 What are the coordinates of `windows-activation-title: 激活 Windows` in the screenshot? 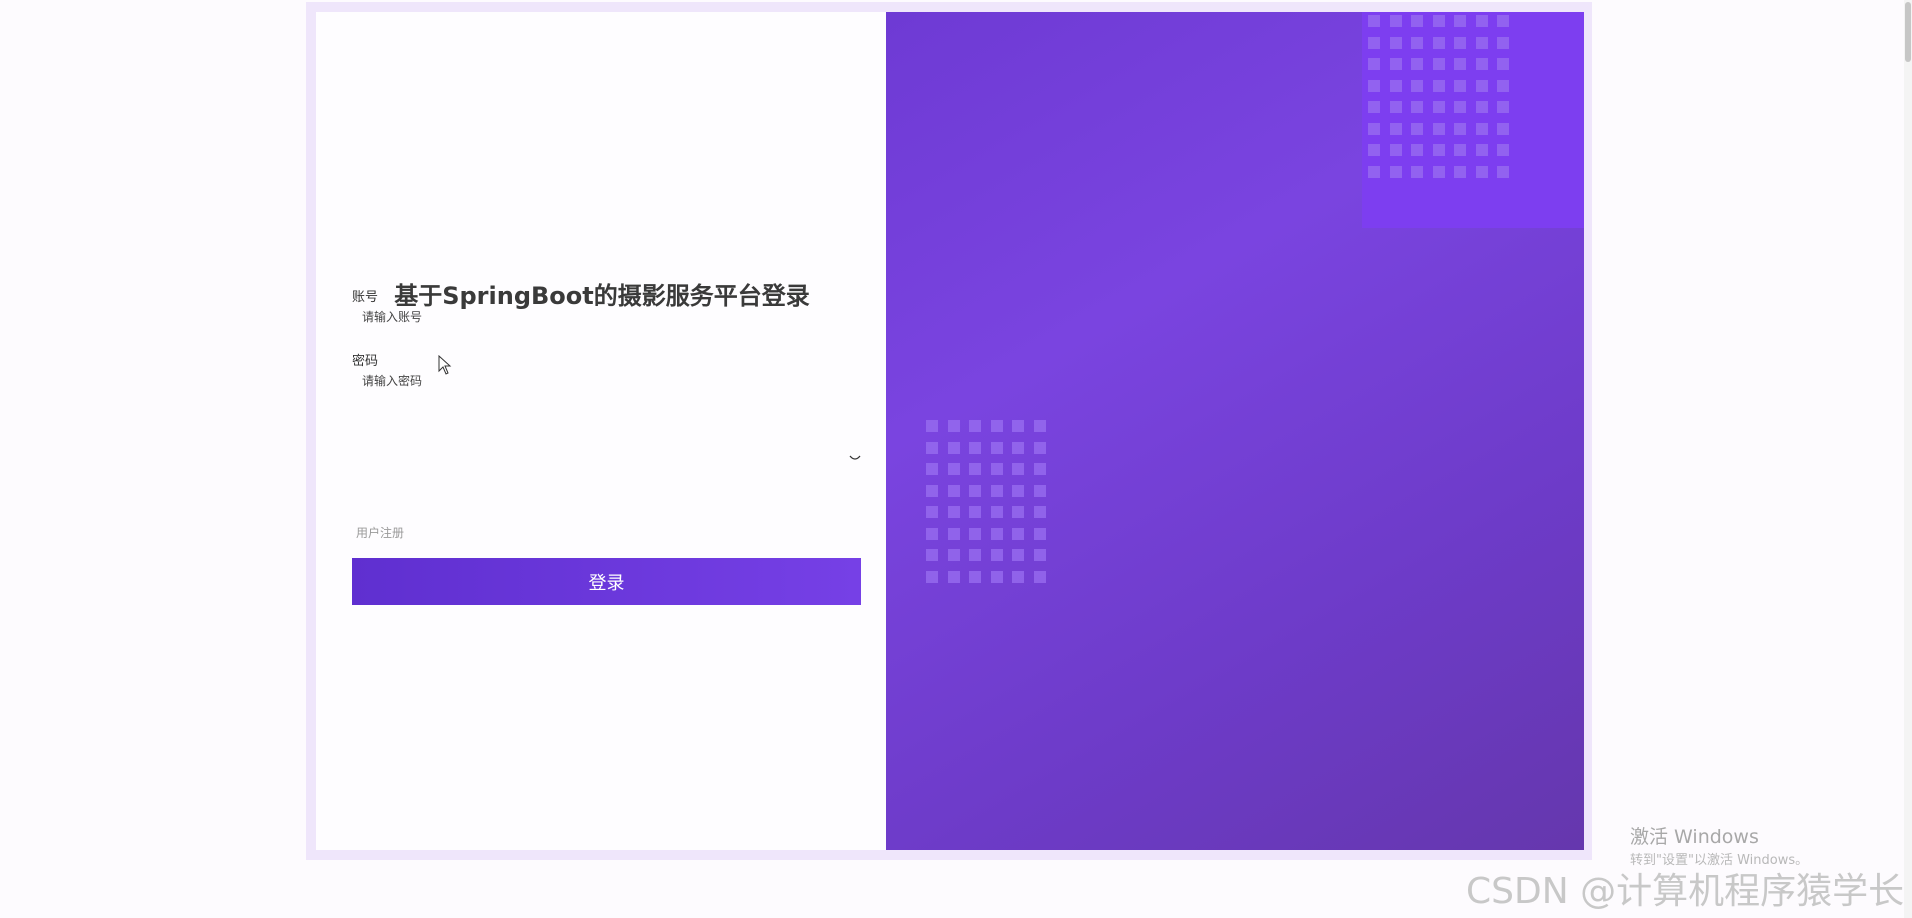 It's located at (1694, 837).